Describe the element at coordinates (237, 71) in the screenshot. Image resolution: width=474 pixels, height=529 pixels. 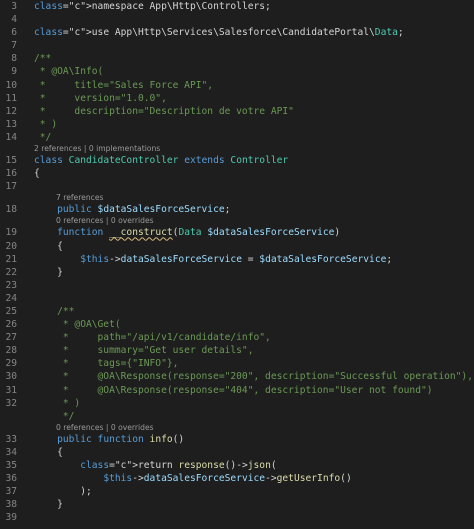
I see `code-line: 9 * @OA\Info(` at that location.